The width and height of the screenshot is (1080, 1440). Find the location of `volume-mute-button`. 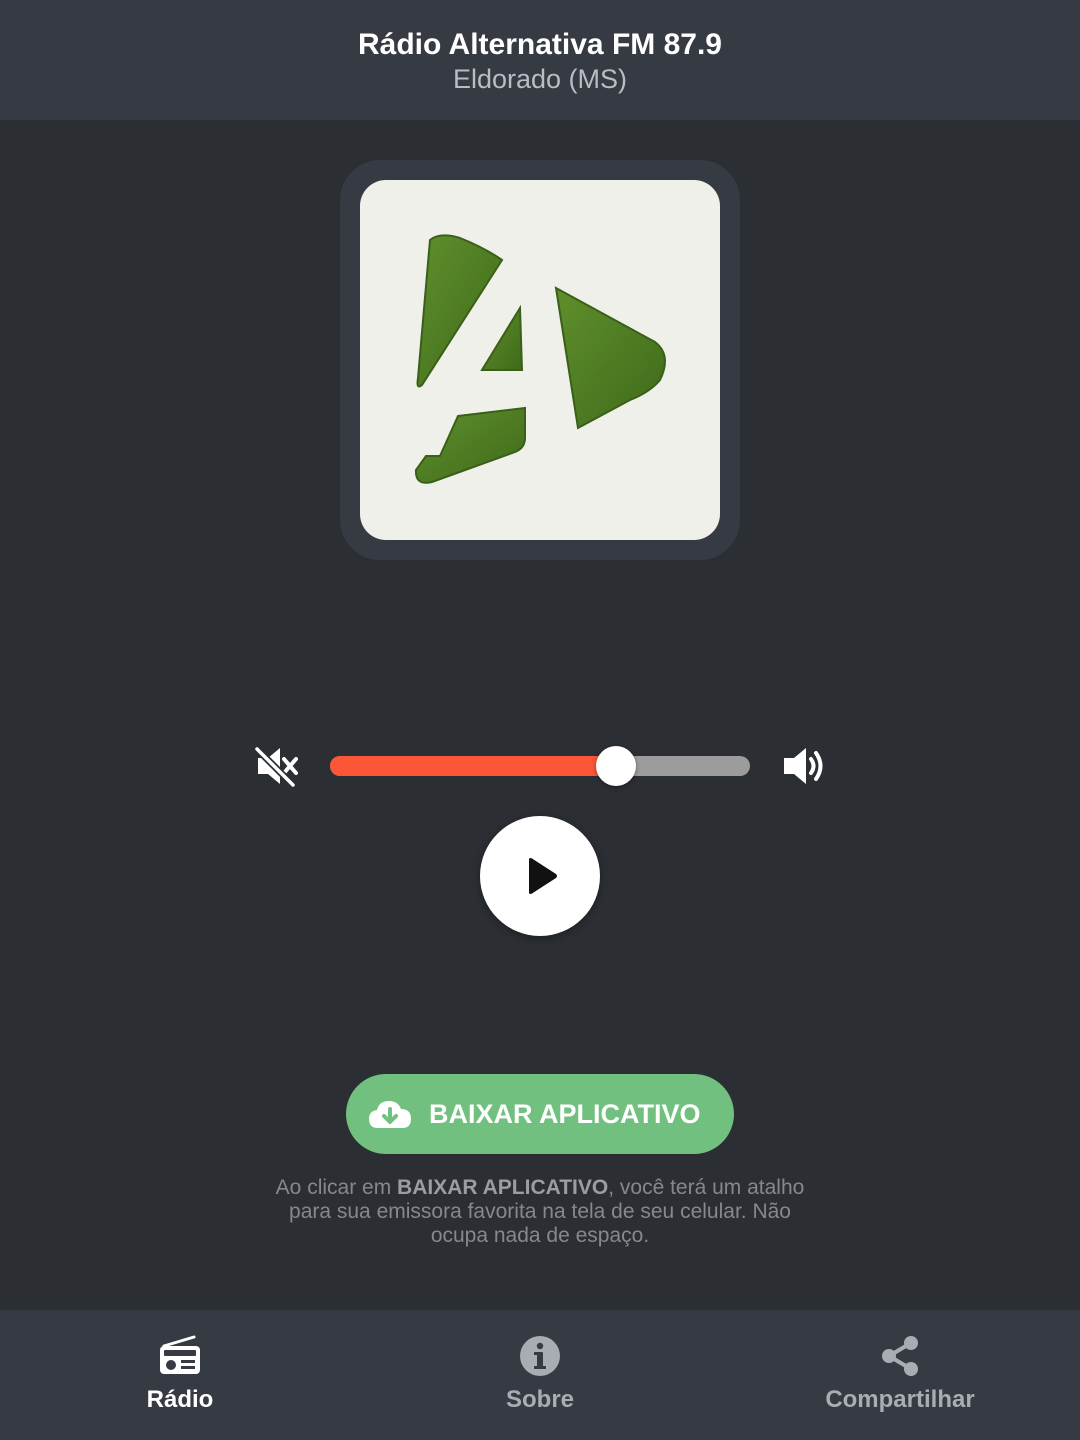

volume-mute-button is located at coordinates (276, 767).